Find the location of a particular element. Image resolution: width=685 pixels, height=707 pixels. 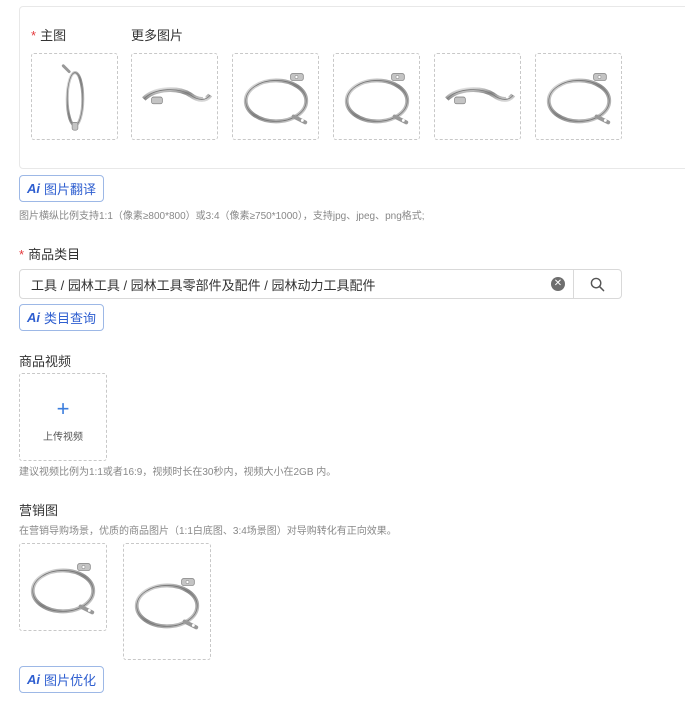

marketing-label: 营销图 is located at coordinates (39, 510).